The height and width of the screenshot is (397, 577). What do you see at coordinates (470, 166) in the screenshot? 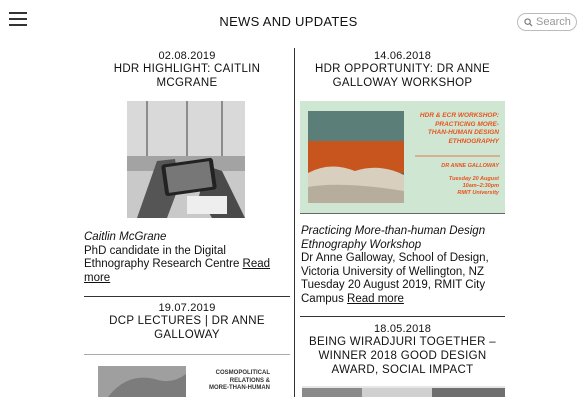
I see `poster-line: DR ANNE GALLOWAY` at bounding box center [470, 166].